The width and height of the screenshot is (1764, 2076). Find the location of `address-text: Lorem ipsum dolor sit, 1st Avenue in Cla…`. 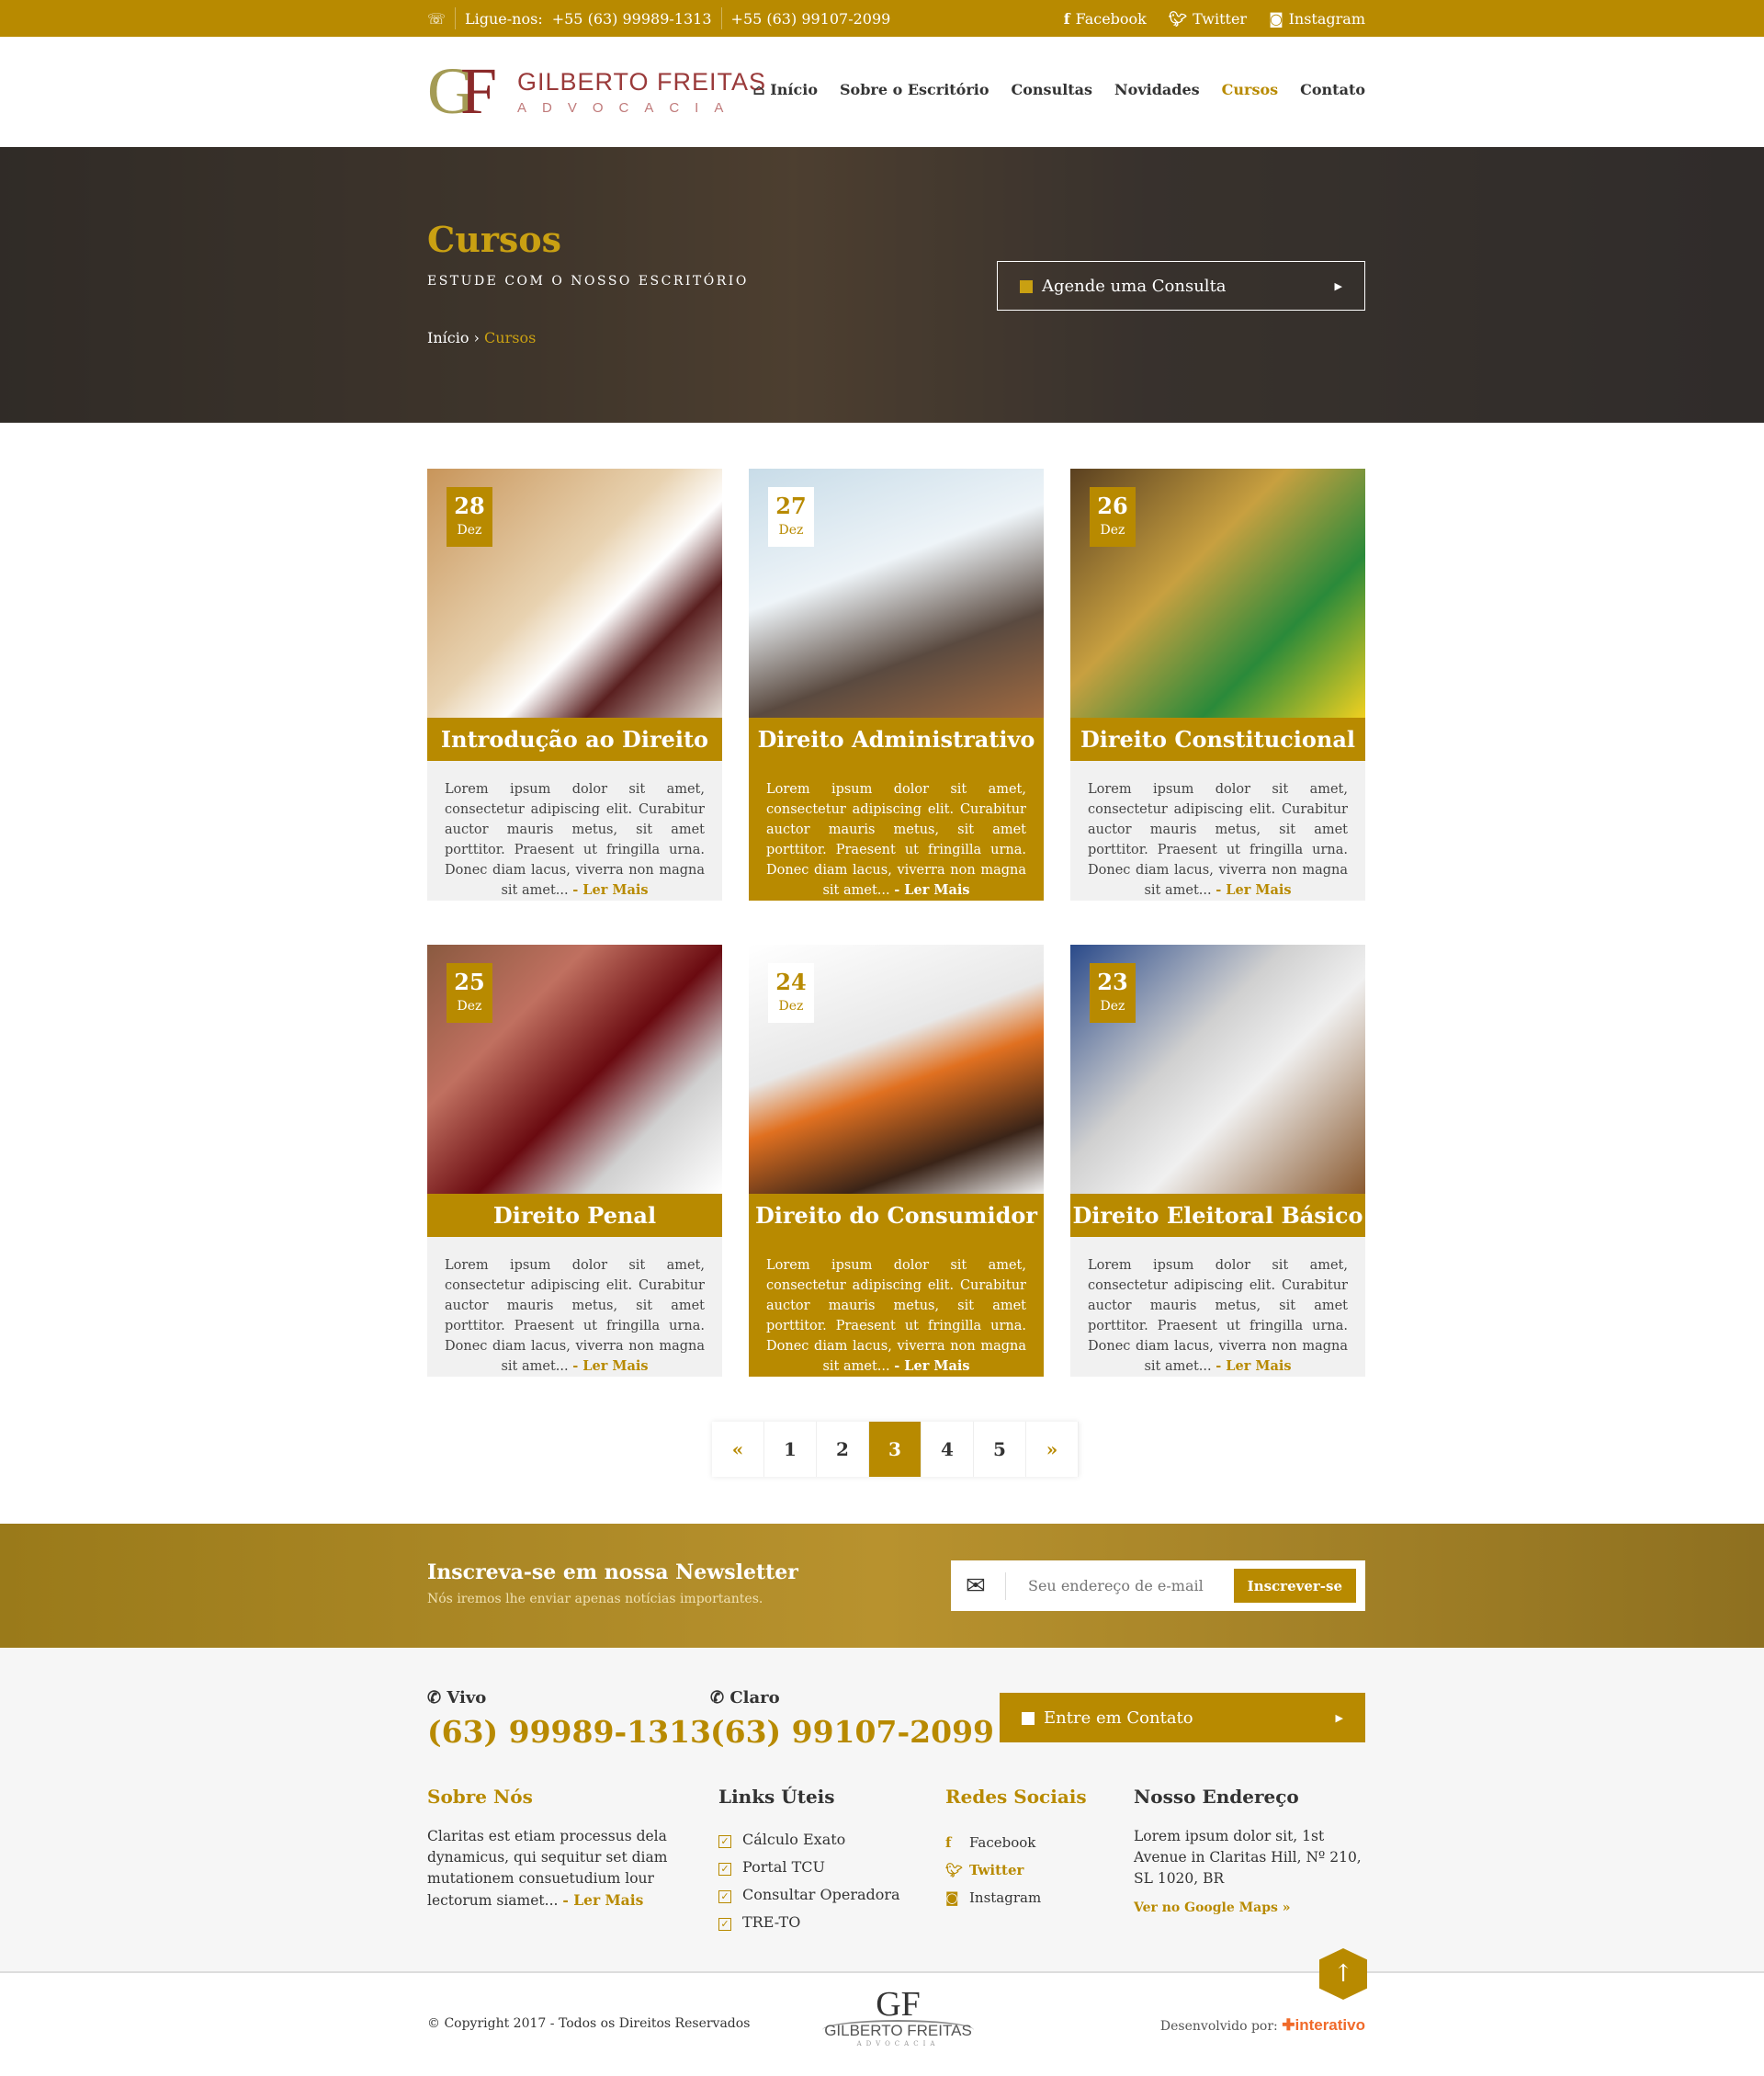

address-text: Lorem ipsum dolor sit, 1st Avenue in Cla… is located at coordinates (1248, 1857).